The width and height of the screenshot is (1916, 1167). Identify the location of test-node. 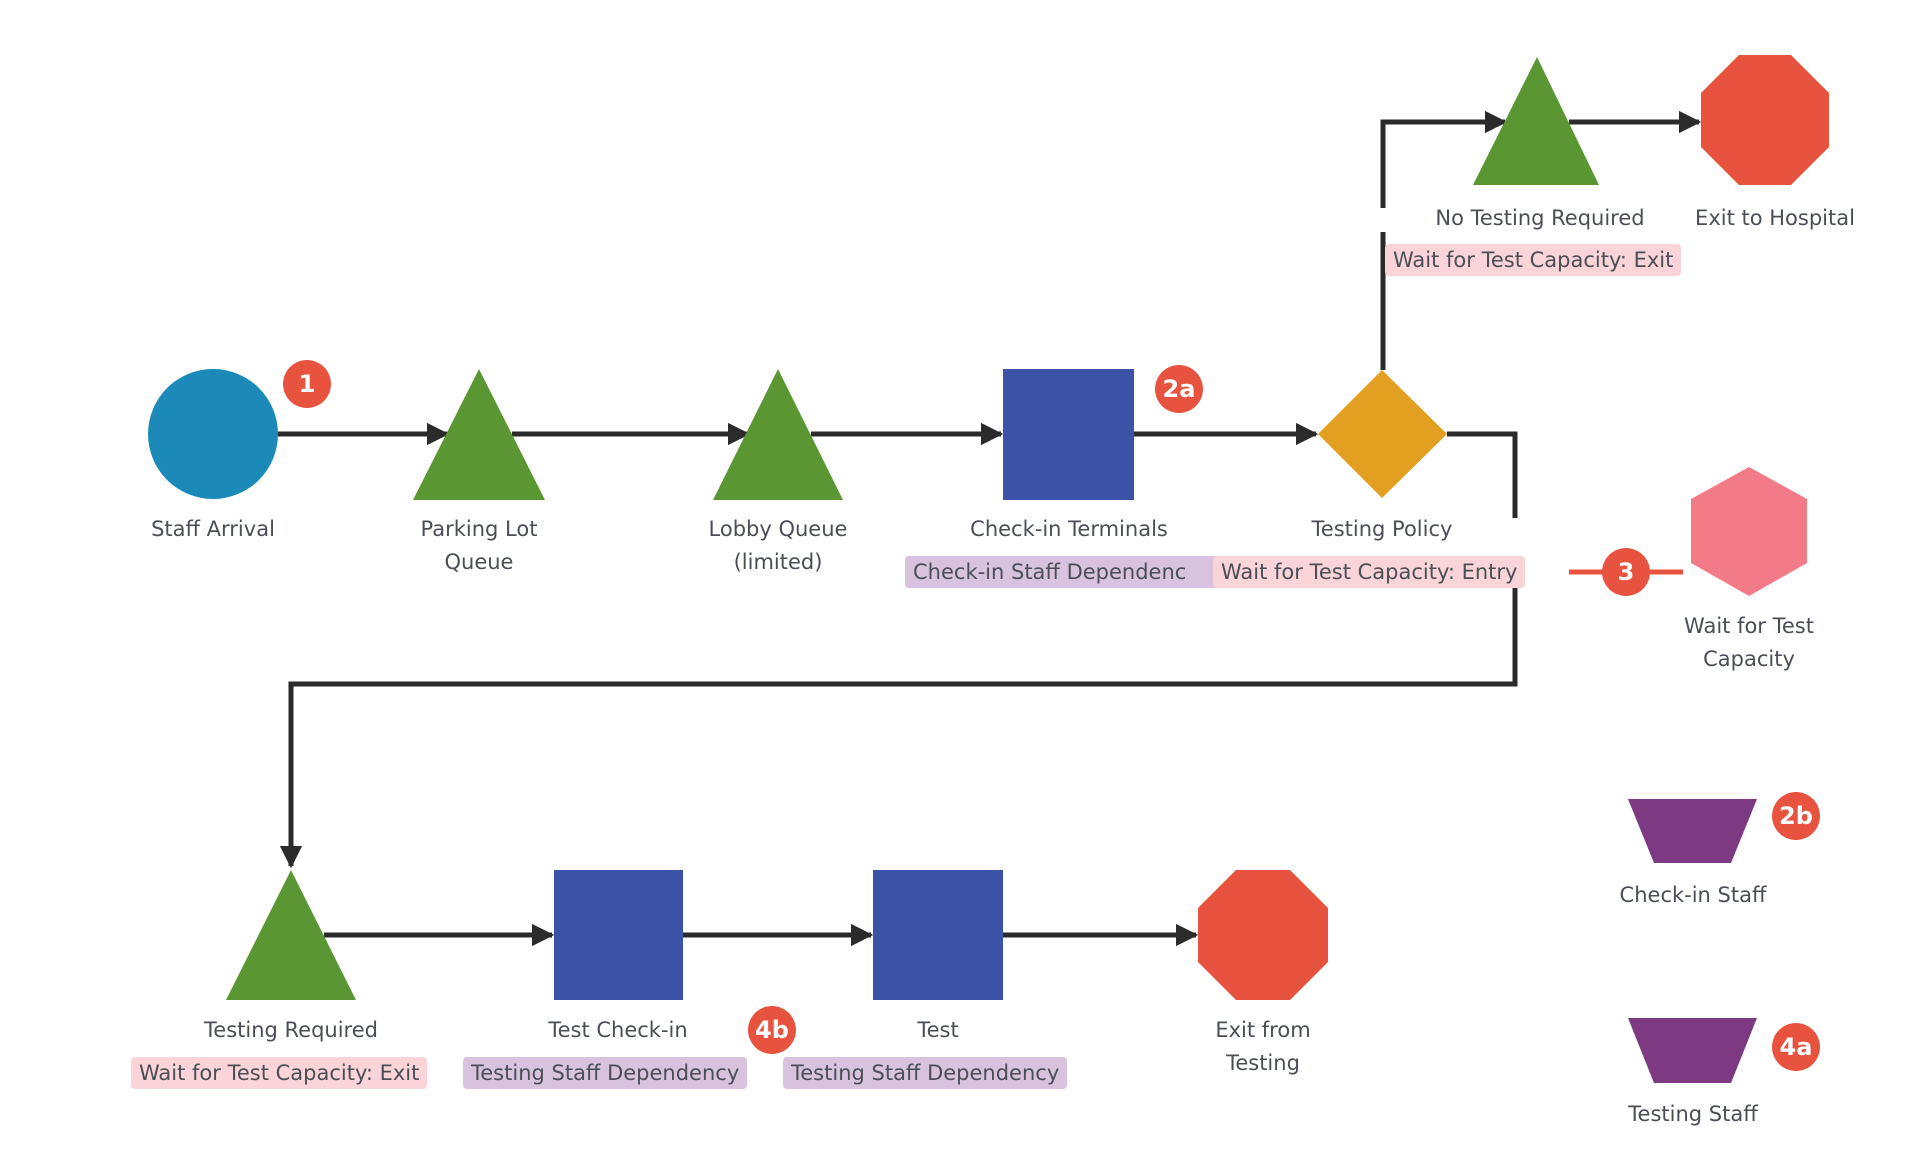
(938, 935).